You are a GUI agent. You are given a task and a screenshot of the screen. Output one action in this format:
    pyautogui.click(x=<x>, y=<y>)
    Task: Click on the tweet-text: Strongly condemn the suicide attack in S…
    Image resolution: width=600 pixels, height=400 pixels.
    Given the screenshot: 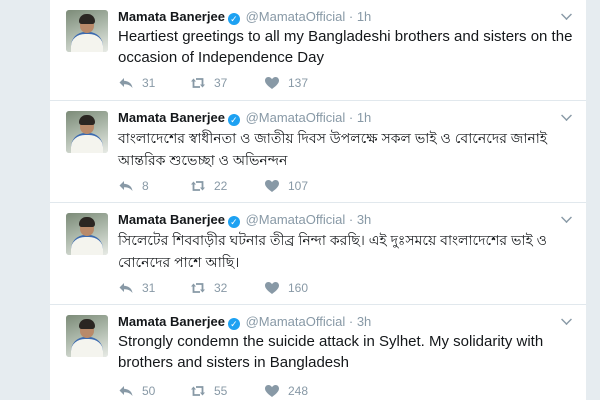 What is the action you would take?
    pyautogui.click(x=331, y=352)
    